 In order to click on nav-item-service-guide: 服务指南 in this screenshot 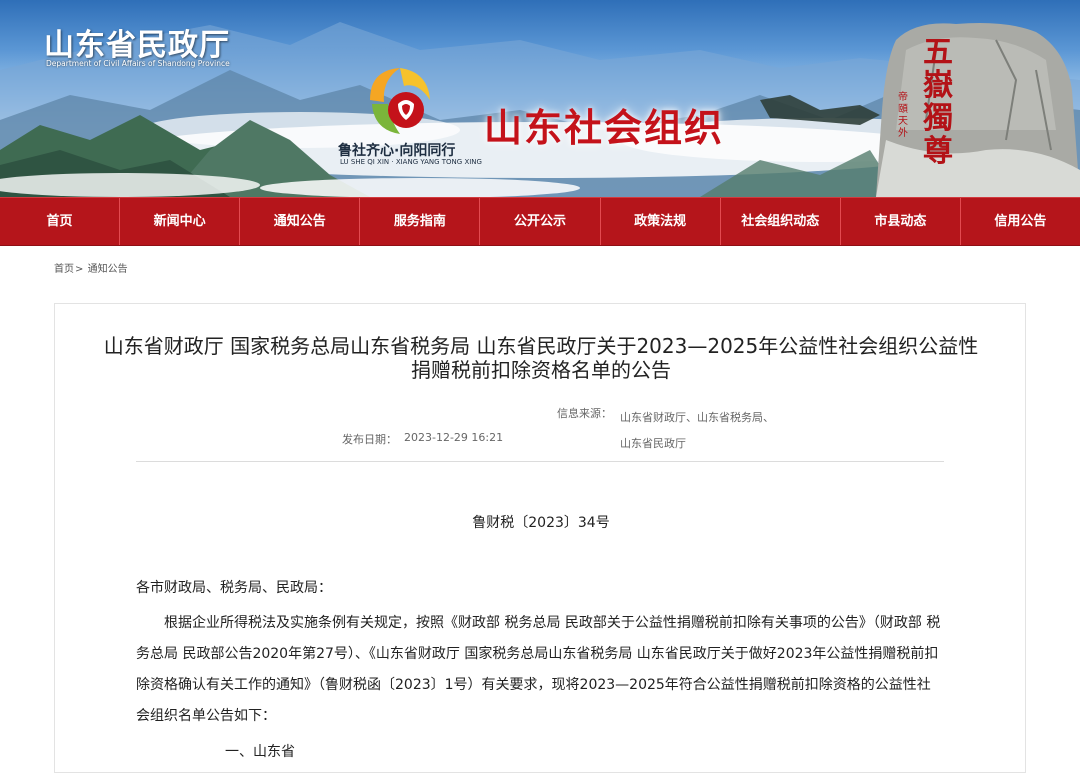, I will do `click(420, 221)`.